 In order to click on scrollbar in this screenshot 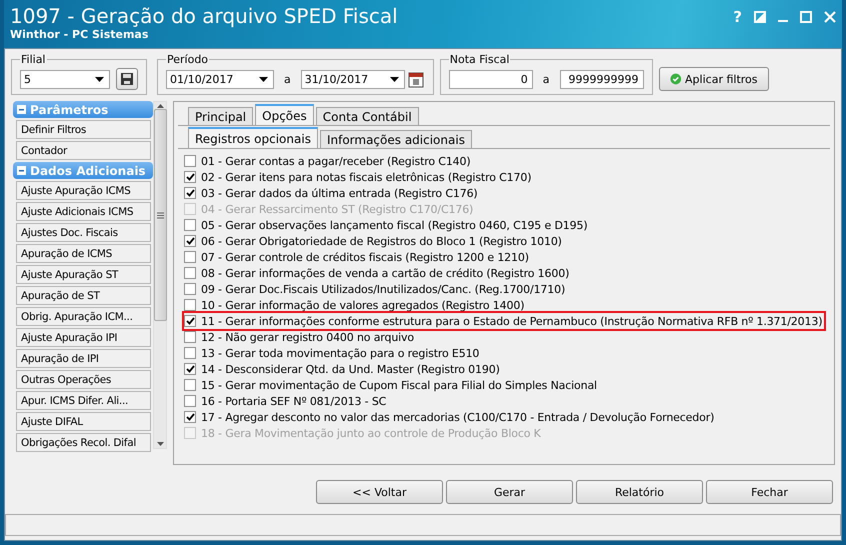, I will do `click(160, 275)`.